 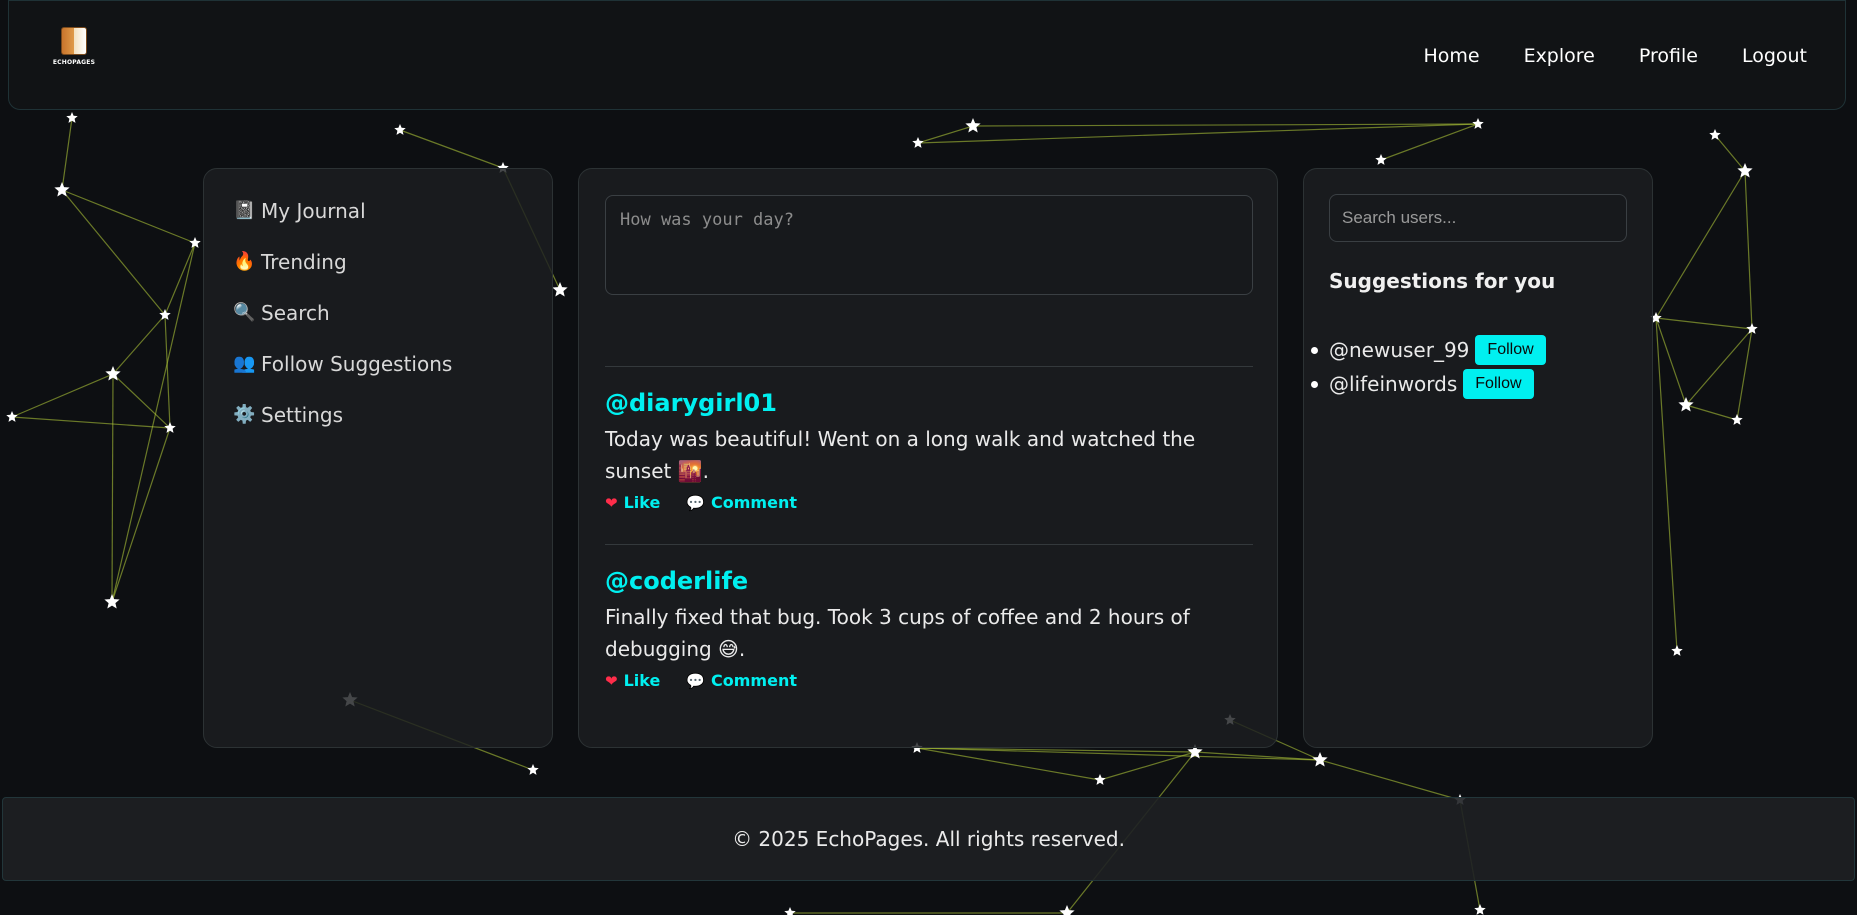 I want to click on post-username: @coderlife, so click(x=929, y=581).